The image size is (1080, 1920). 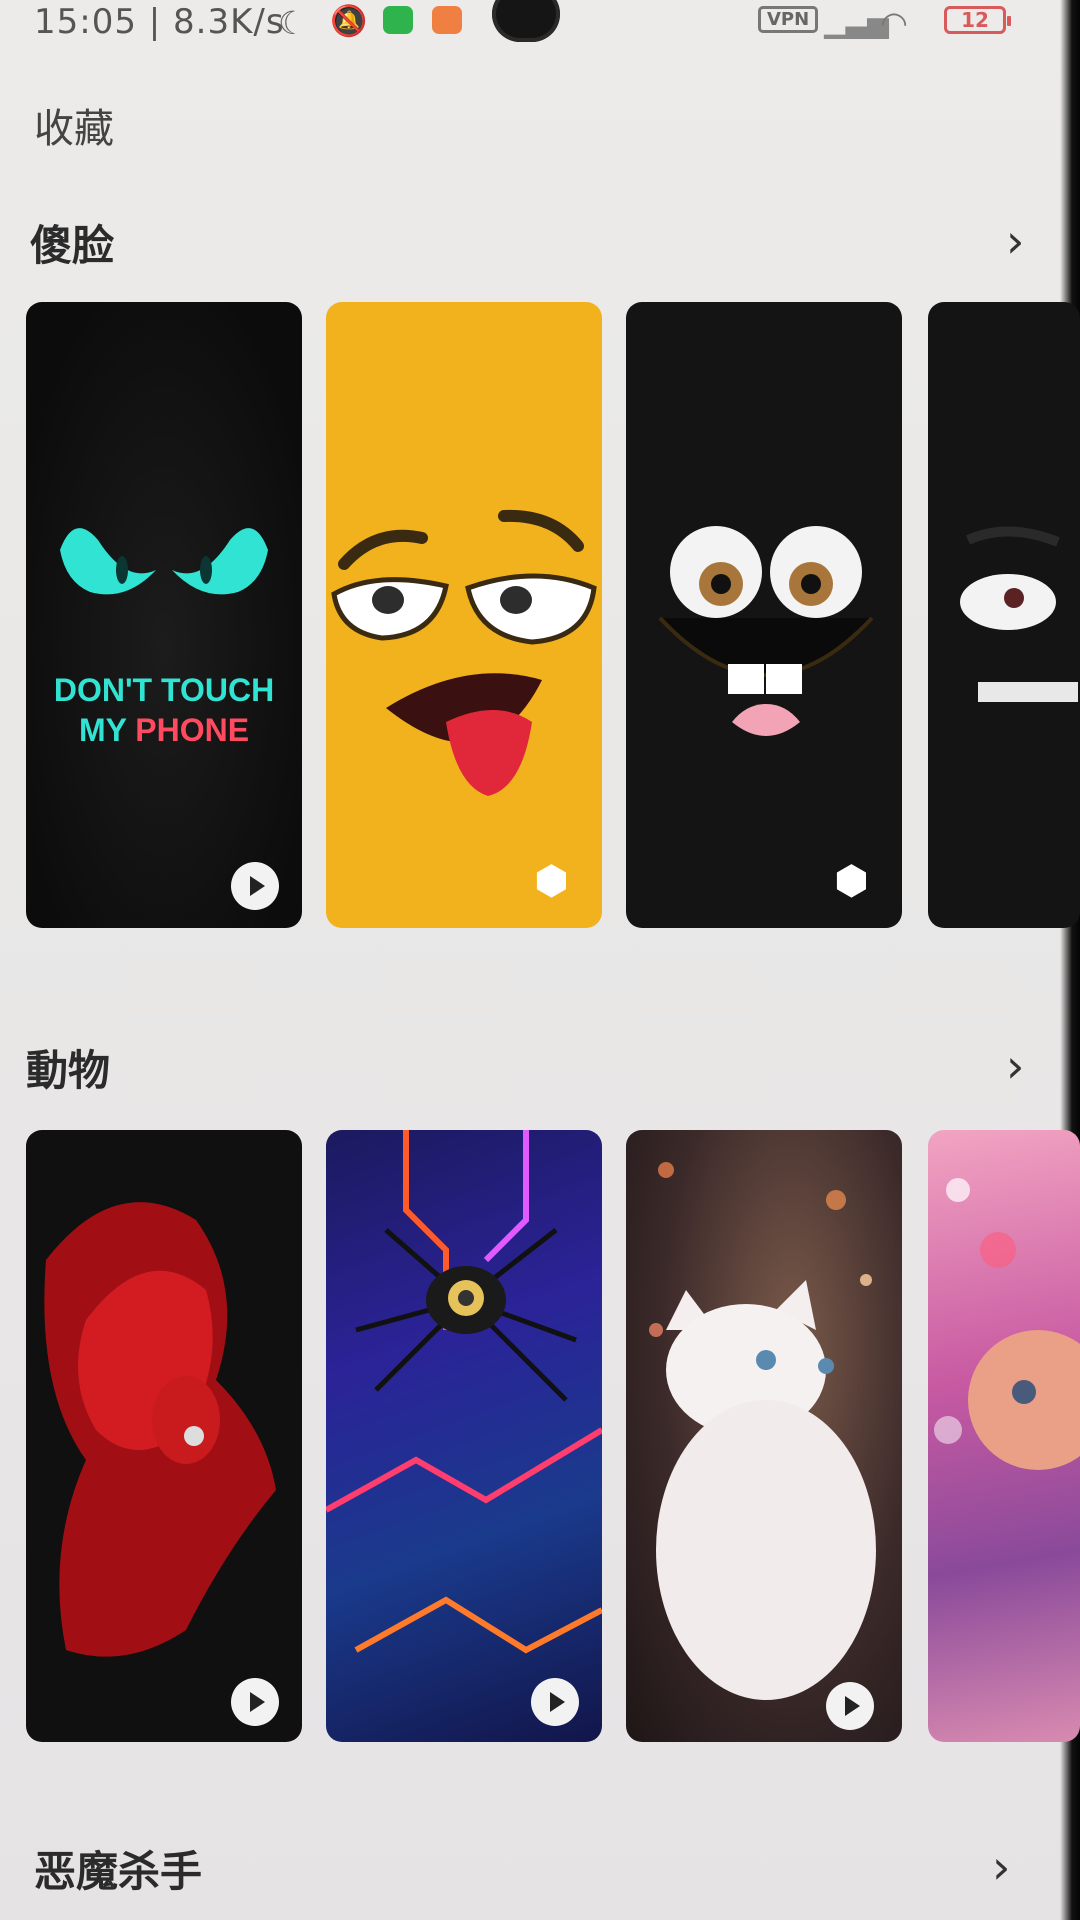 I want to click on angry-face-image, so click(x=1019, y=614).